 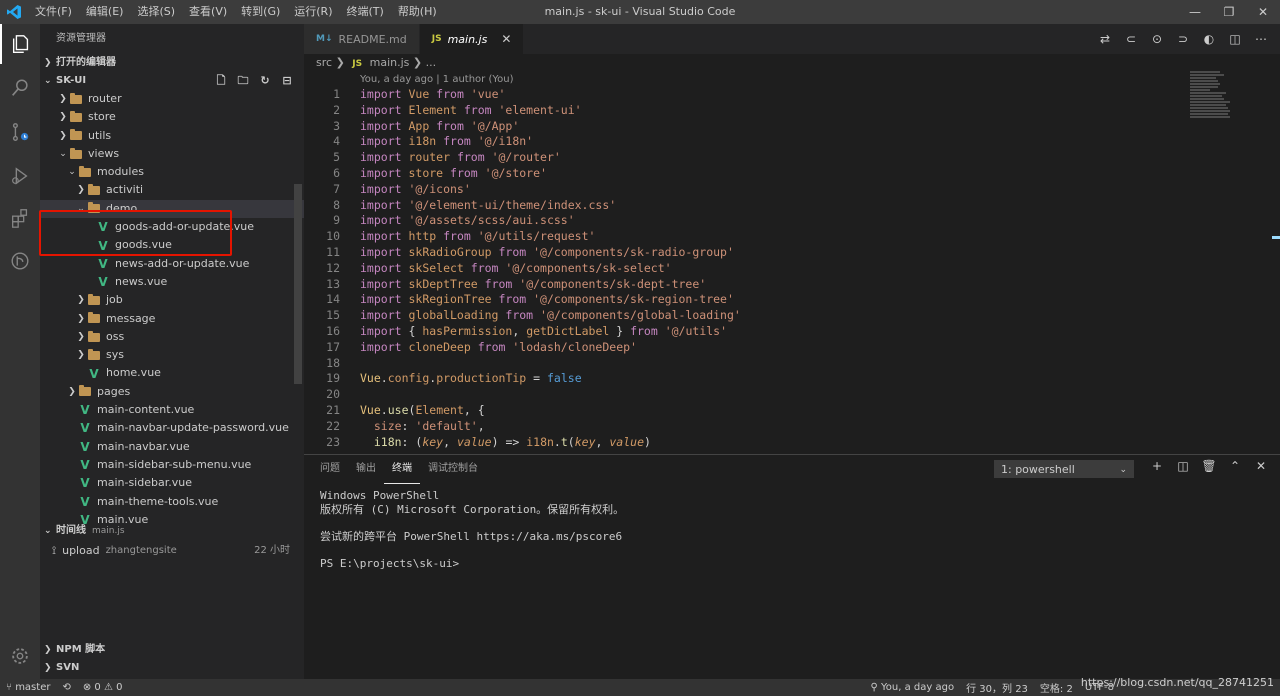 What do you see at coordinates (48, 668) in the screenshot?
I see `chevron-right-icon: ❯` at bounding box center [48, 668].